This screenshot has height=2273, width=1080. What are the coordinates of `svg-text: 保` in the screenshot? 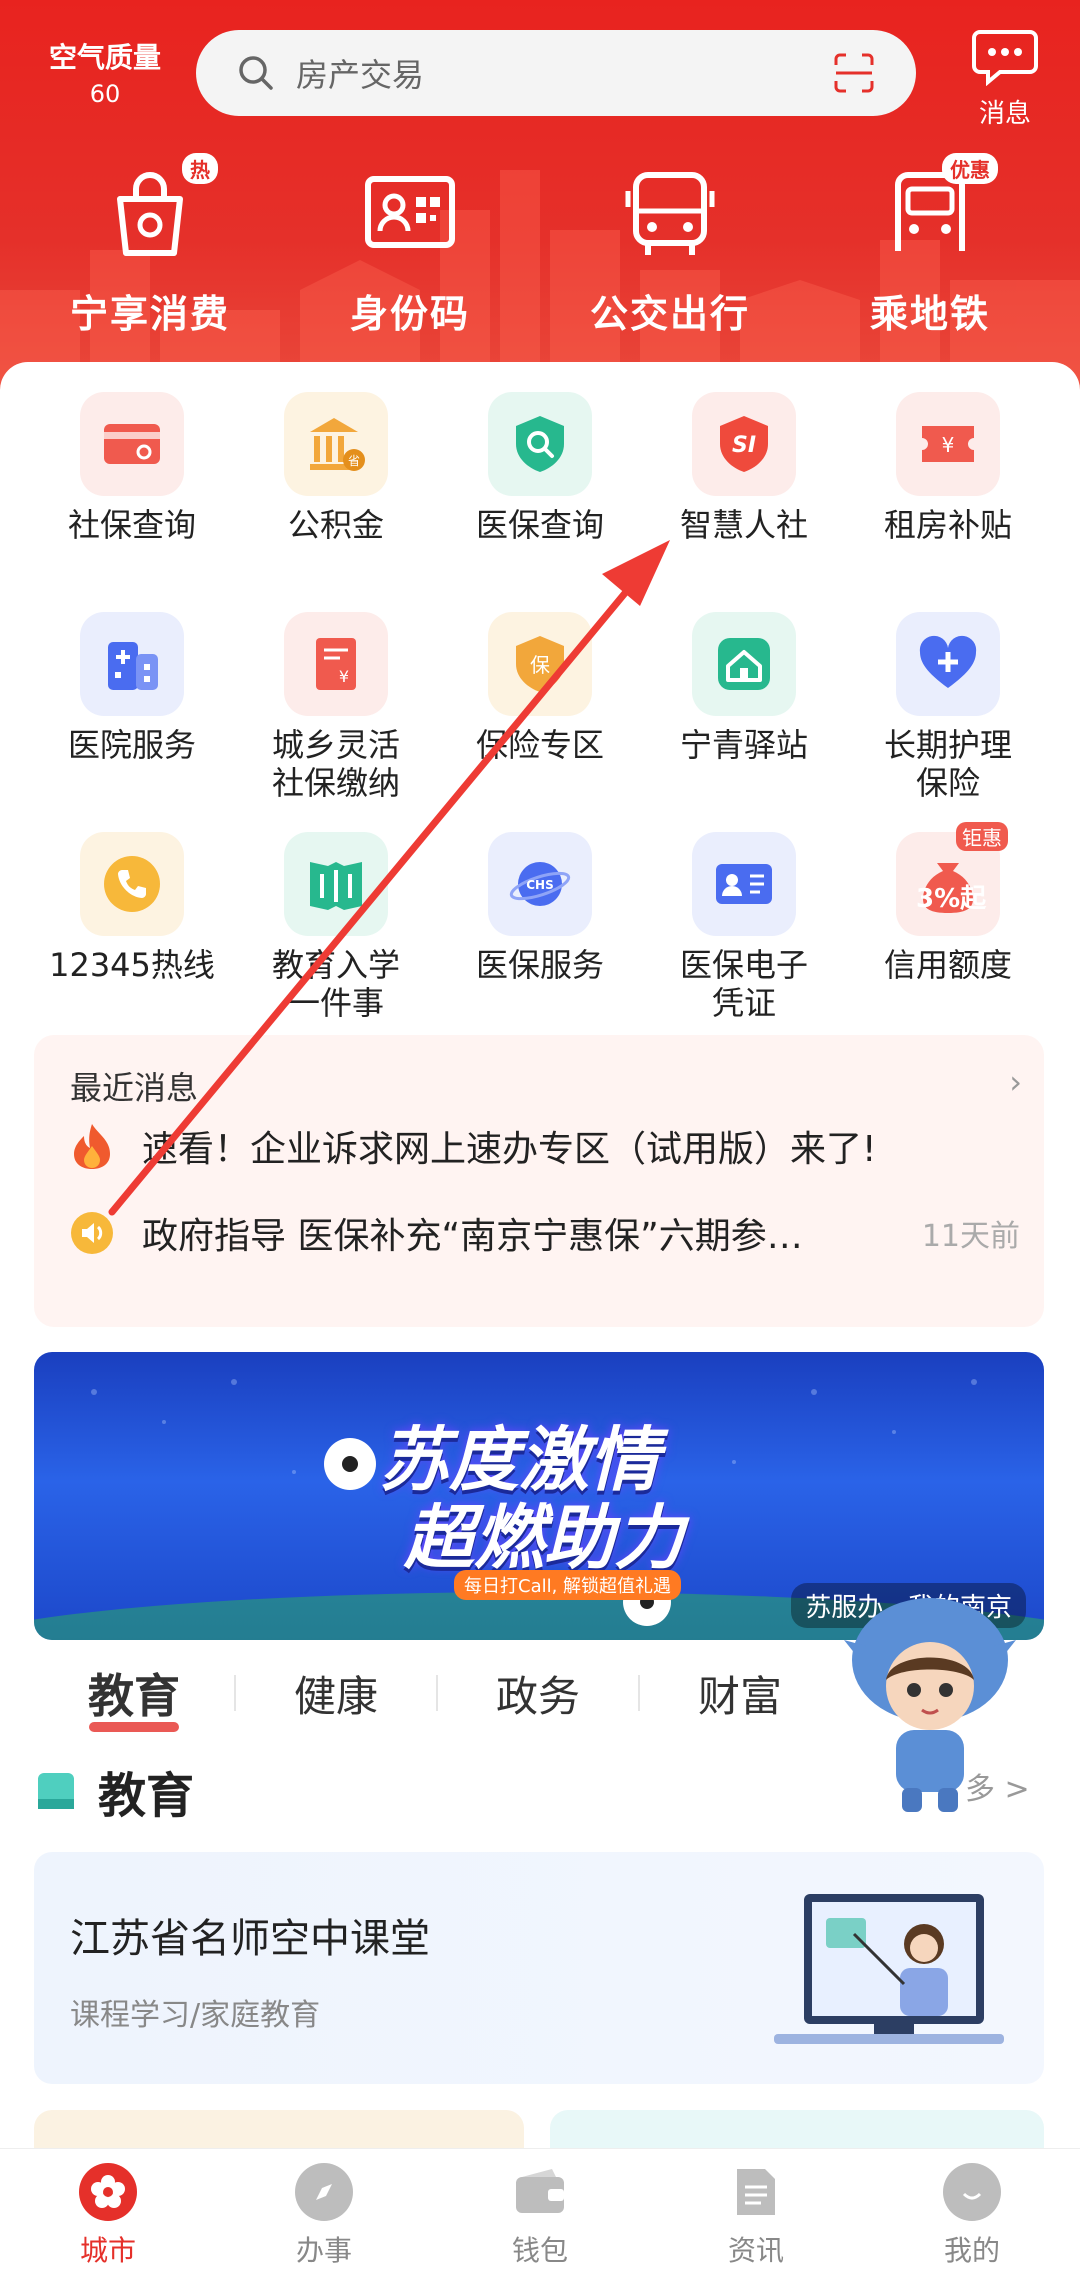 It's located at (540, 665).